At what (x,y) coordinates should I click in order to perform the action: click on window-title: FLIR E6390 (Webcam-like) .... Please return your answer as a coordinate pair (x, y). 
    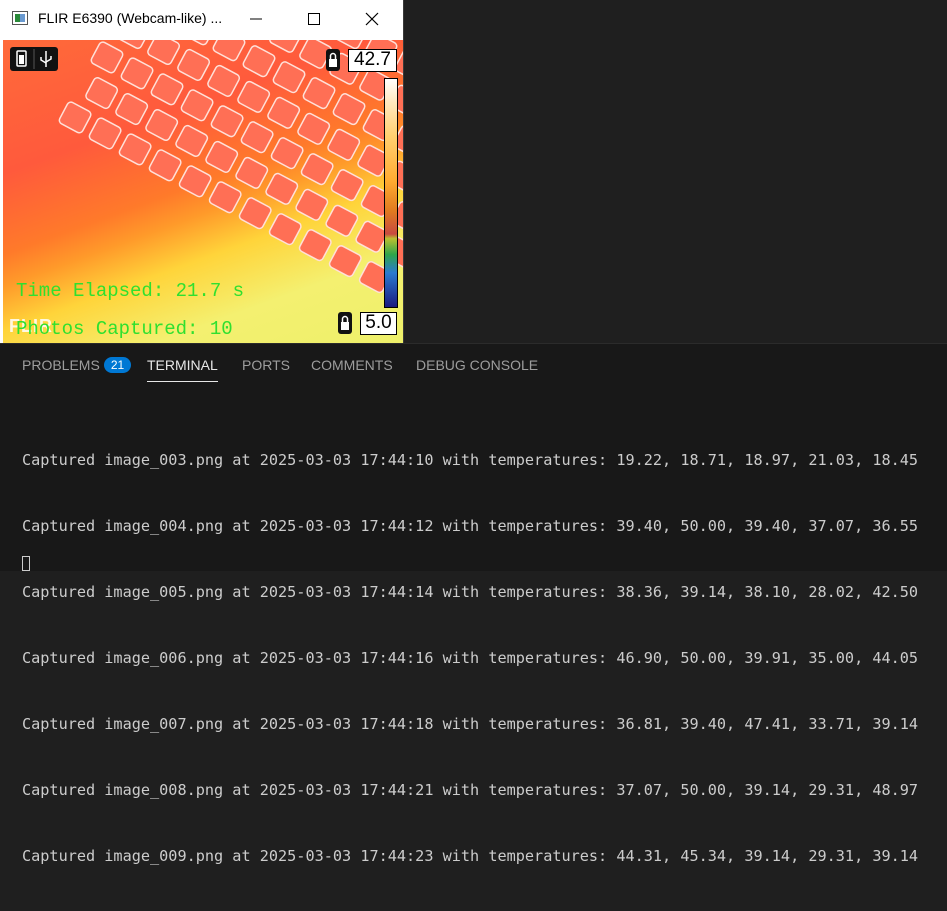
    Looking at the image, I should click on (130, 18).